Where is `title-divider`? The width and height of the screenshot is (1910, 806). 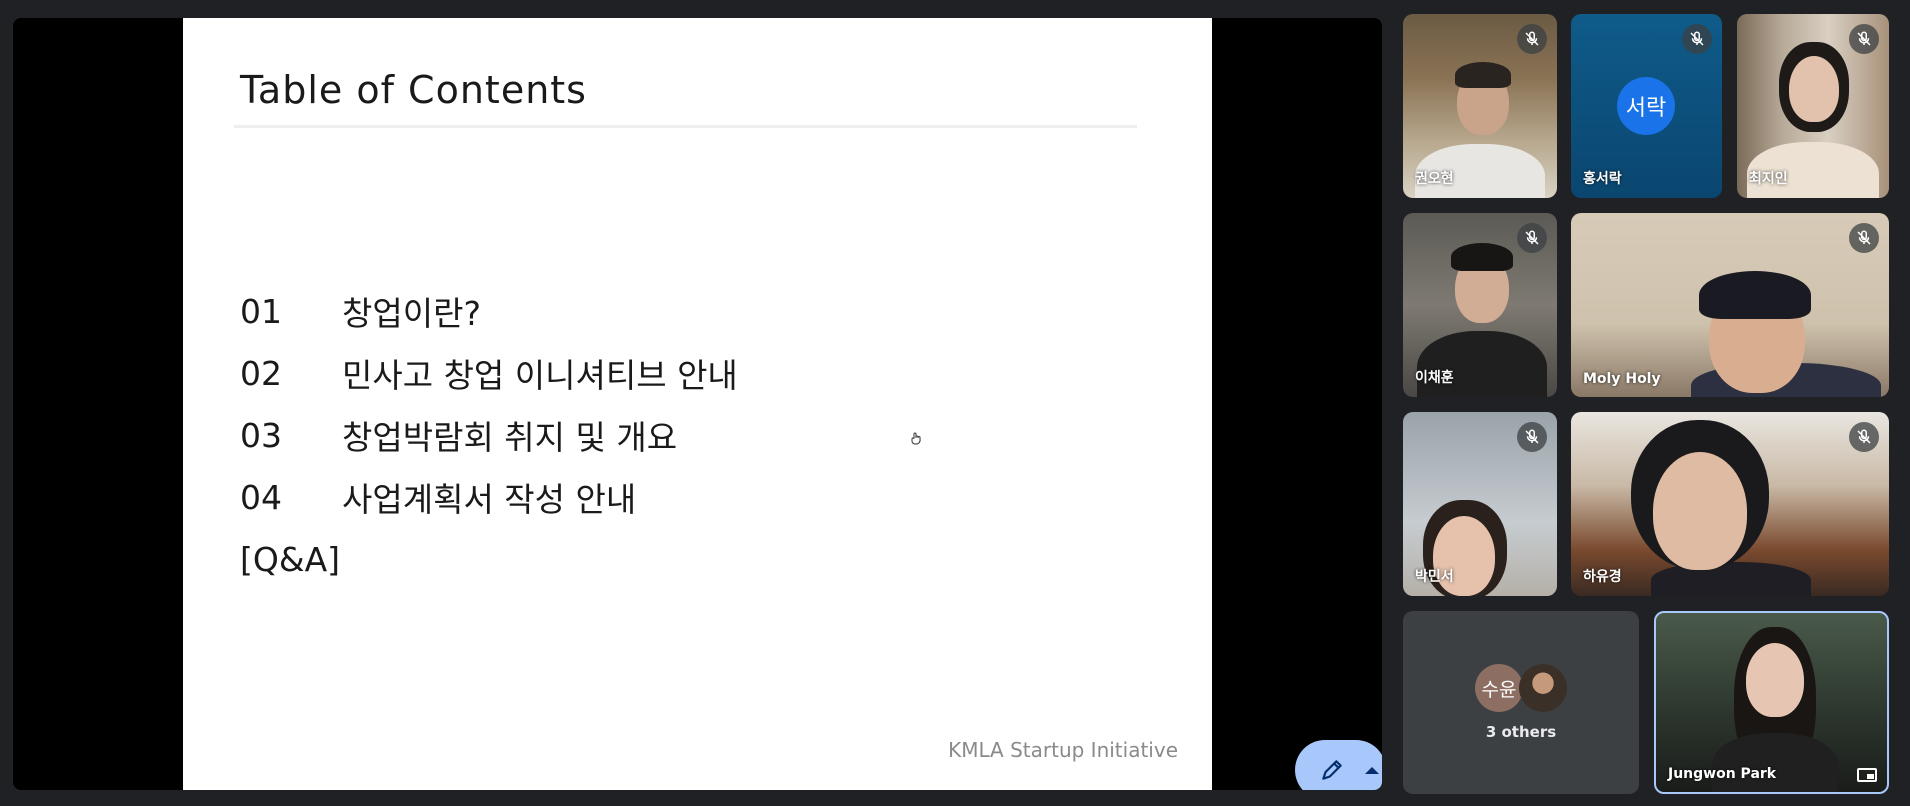
title-divider is located at coordinates (685, 126).